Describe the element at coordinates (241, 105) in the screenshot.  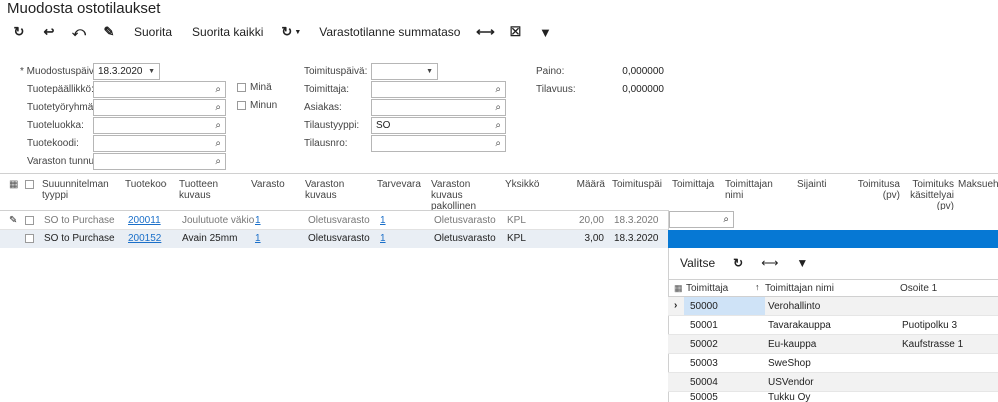
I see `mine-checkbox` at that location.